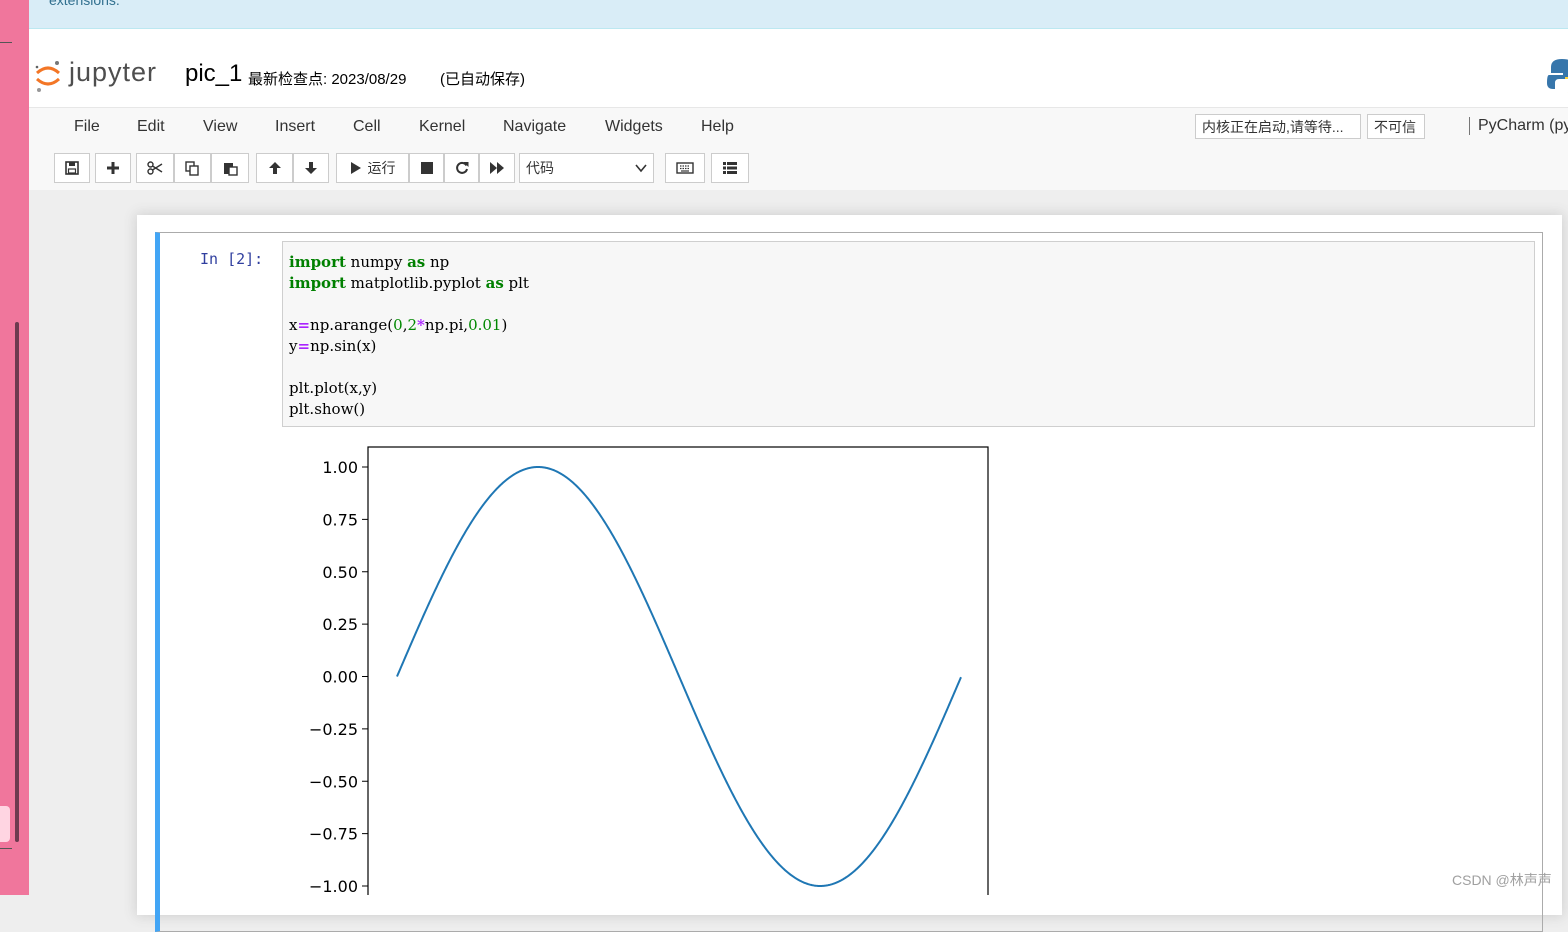 This screenshot has width=1568, height=932. Describe the element at coordinates (17, 582) in the screenshot. I see `strip-scrollbar` at that location.